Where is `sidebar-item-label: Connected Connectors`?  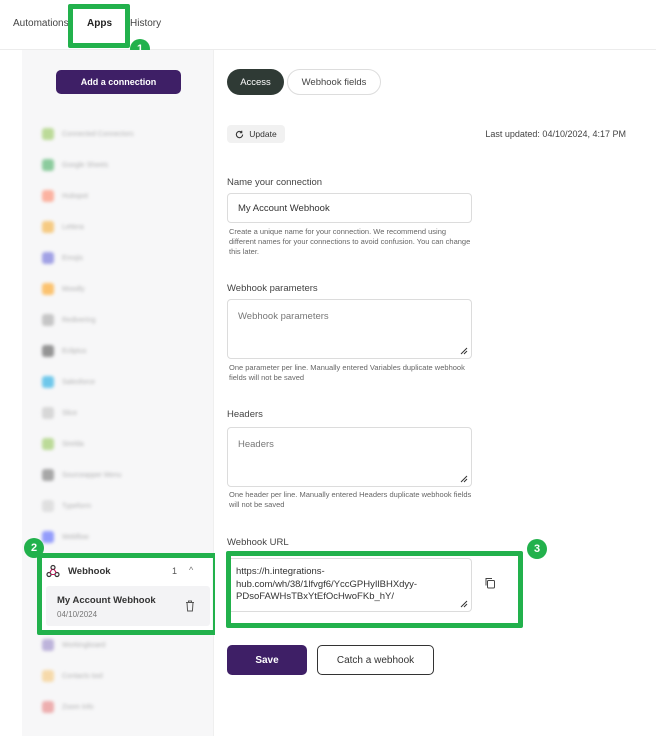 sidebar-item-label: Connected Connectors is located at coordinates (98, 134).